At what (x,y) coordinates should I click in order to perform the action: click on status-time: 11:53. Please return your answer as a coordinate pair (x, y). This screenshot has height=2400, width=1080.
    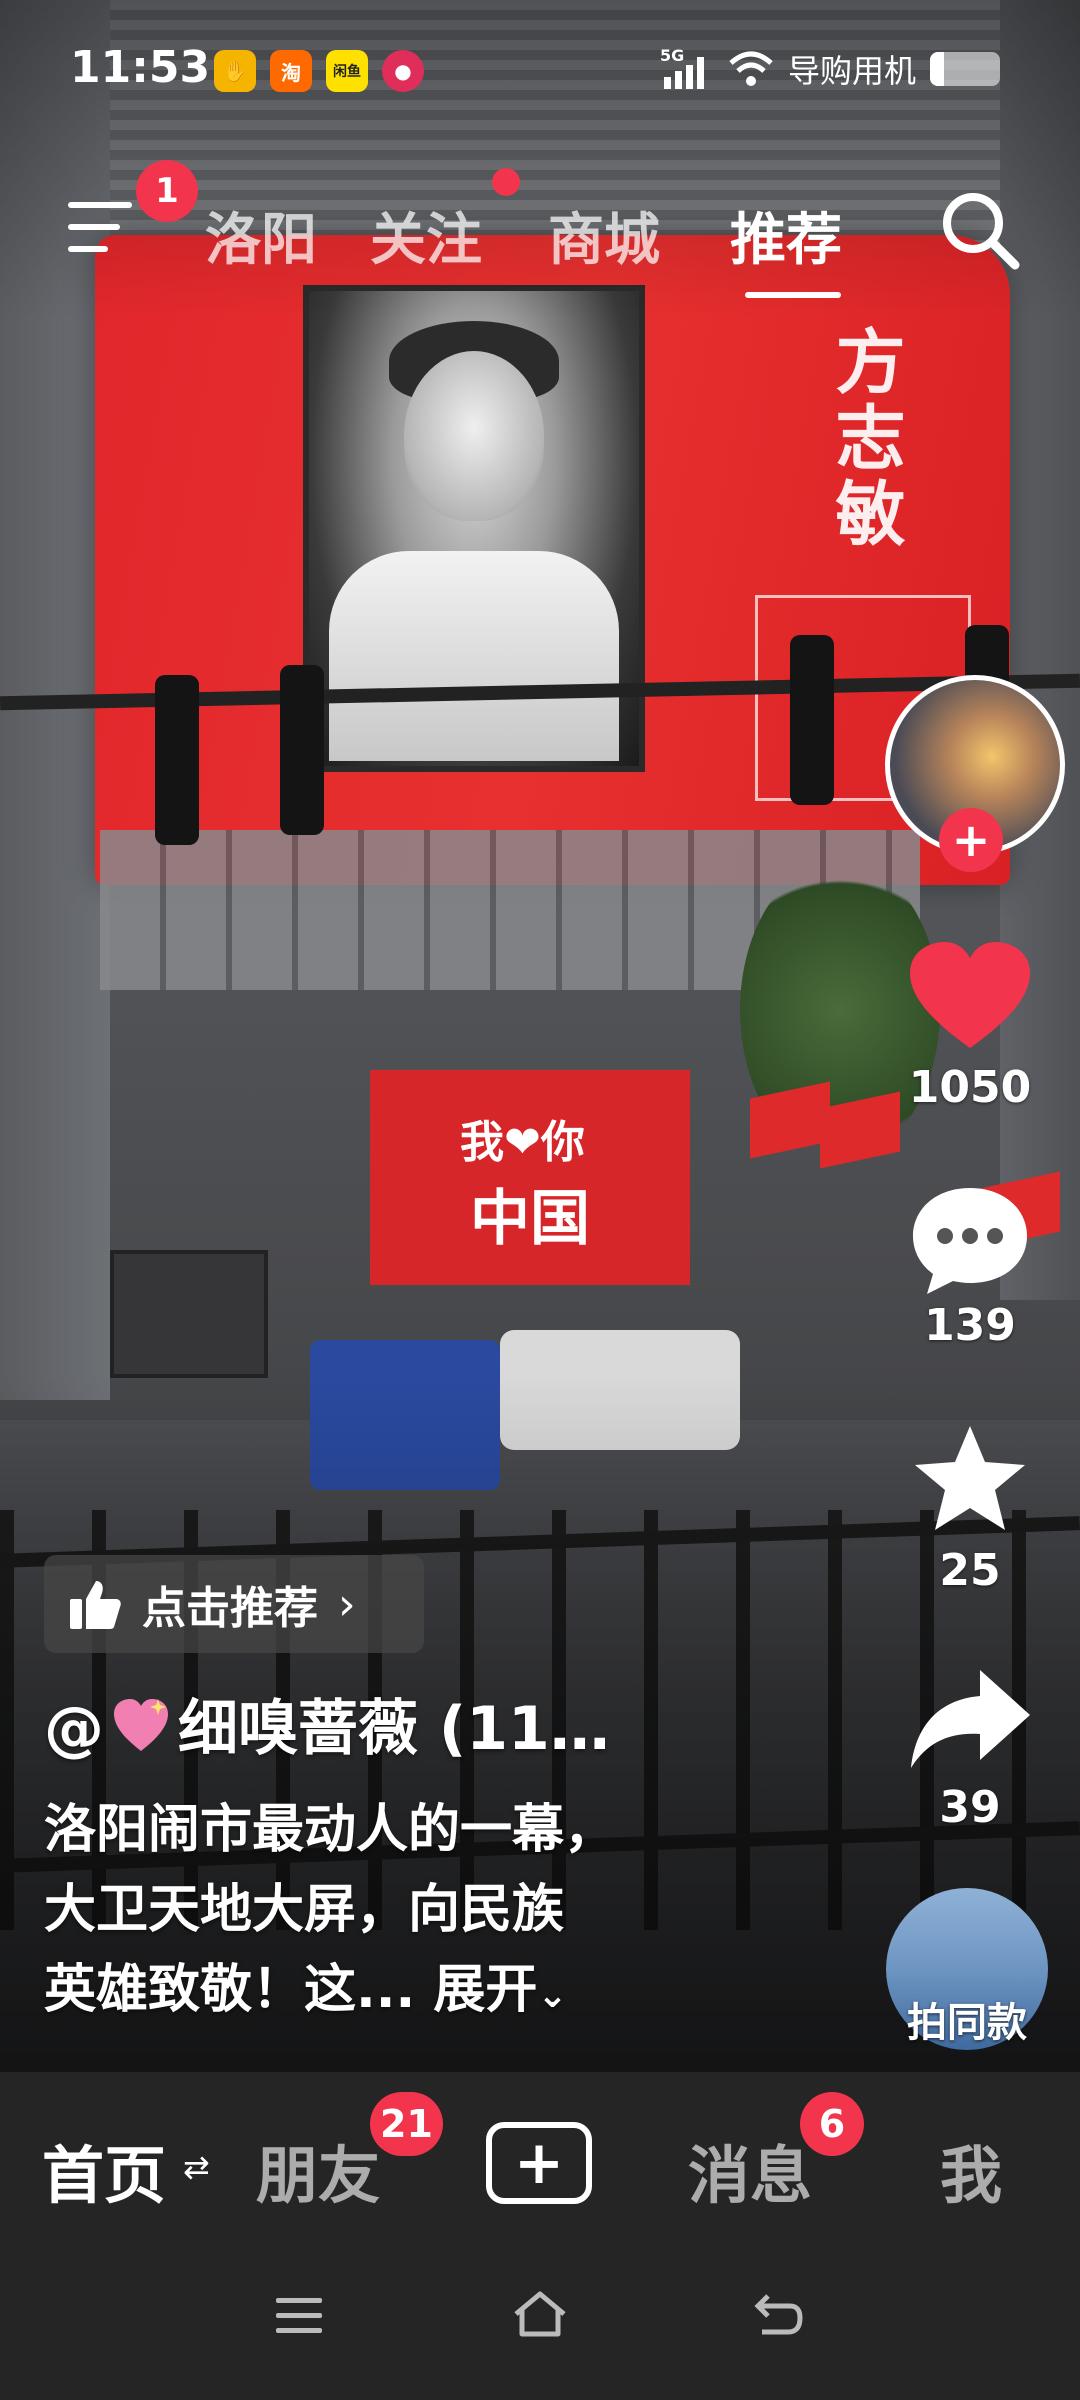
    Looking at the image, I should click on (140, 67).